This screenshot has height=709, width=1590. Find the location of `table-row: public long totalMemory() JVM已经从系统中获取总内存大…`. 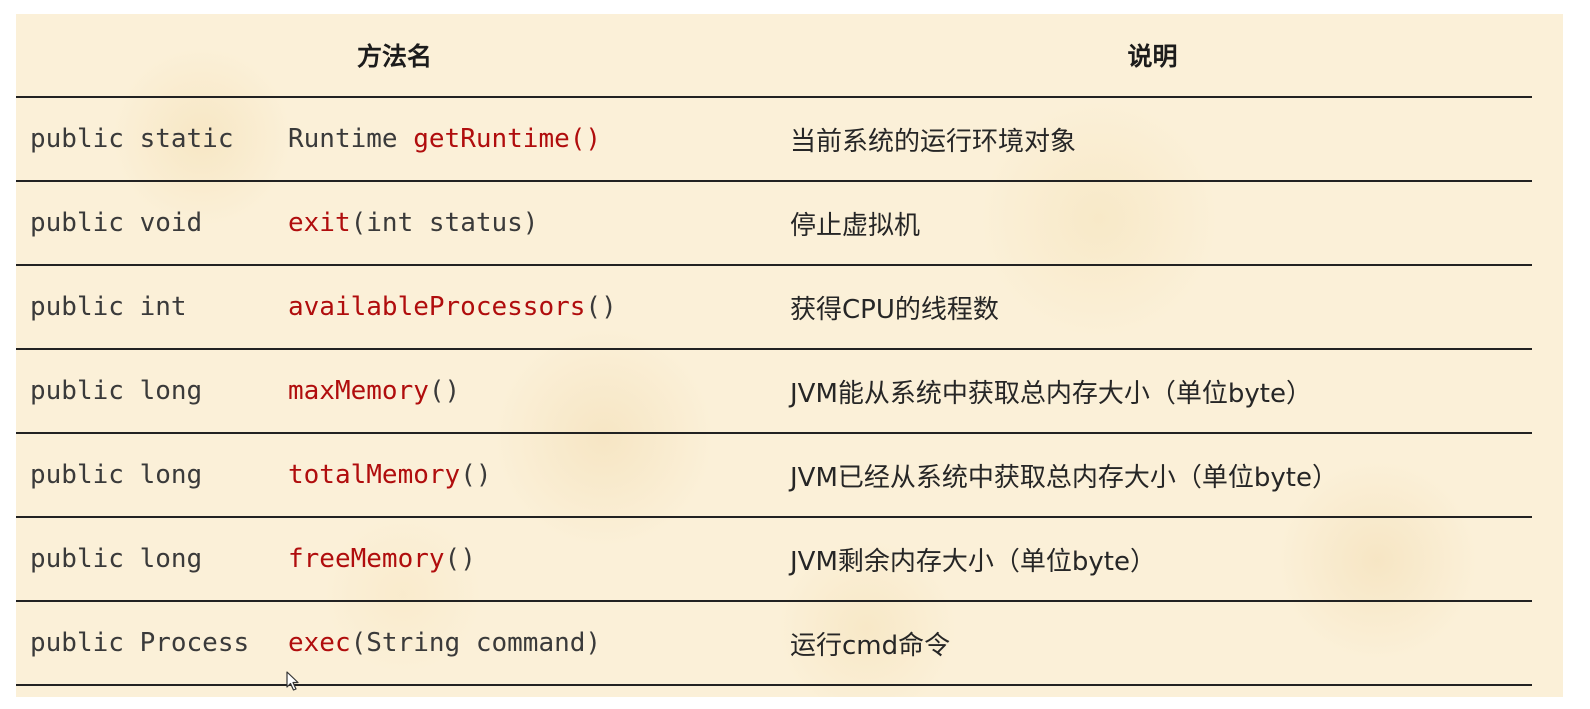

table-row: public long totalMemory() JVM已经从系统中获取总内存大… is located at coordinates (774, 475).